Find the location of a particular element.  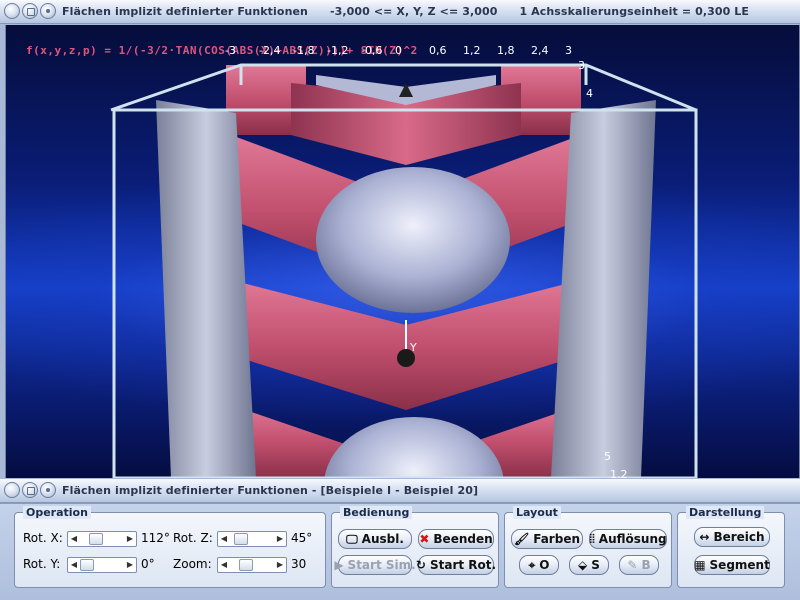

bereich-label: Bereich is located at coordinates (739, 537).